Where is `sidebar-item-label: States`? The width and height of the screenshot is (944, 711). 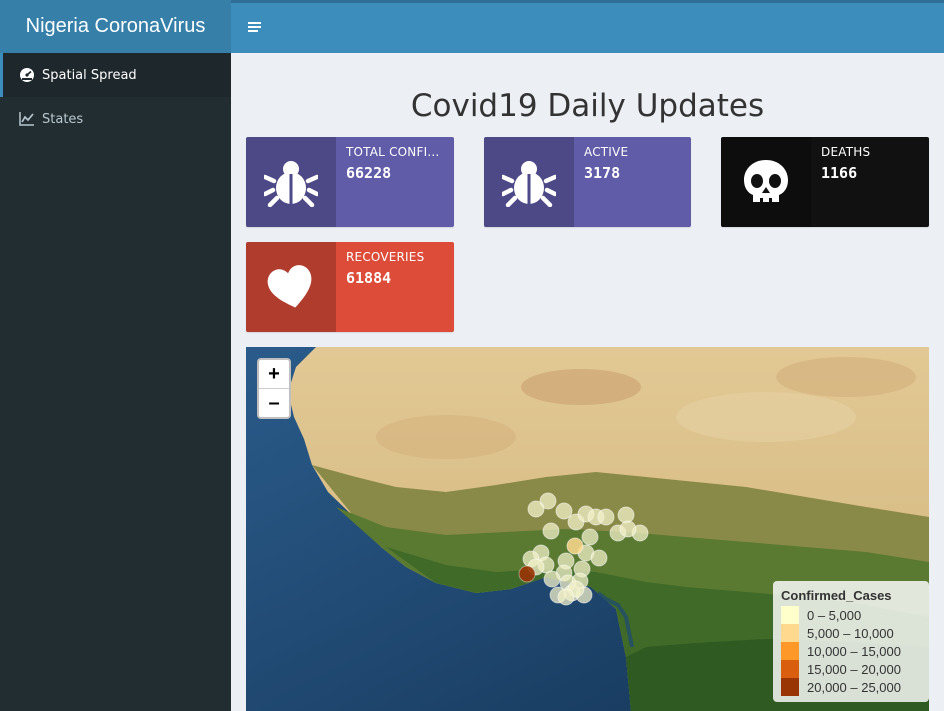 sidebar-item-label: States is located at coordinates (63, 119).